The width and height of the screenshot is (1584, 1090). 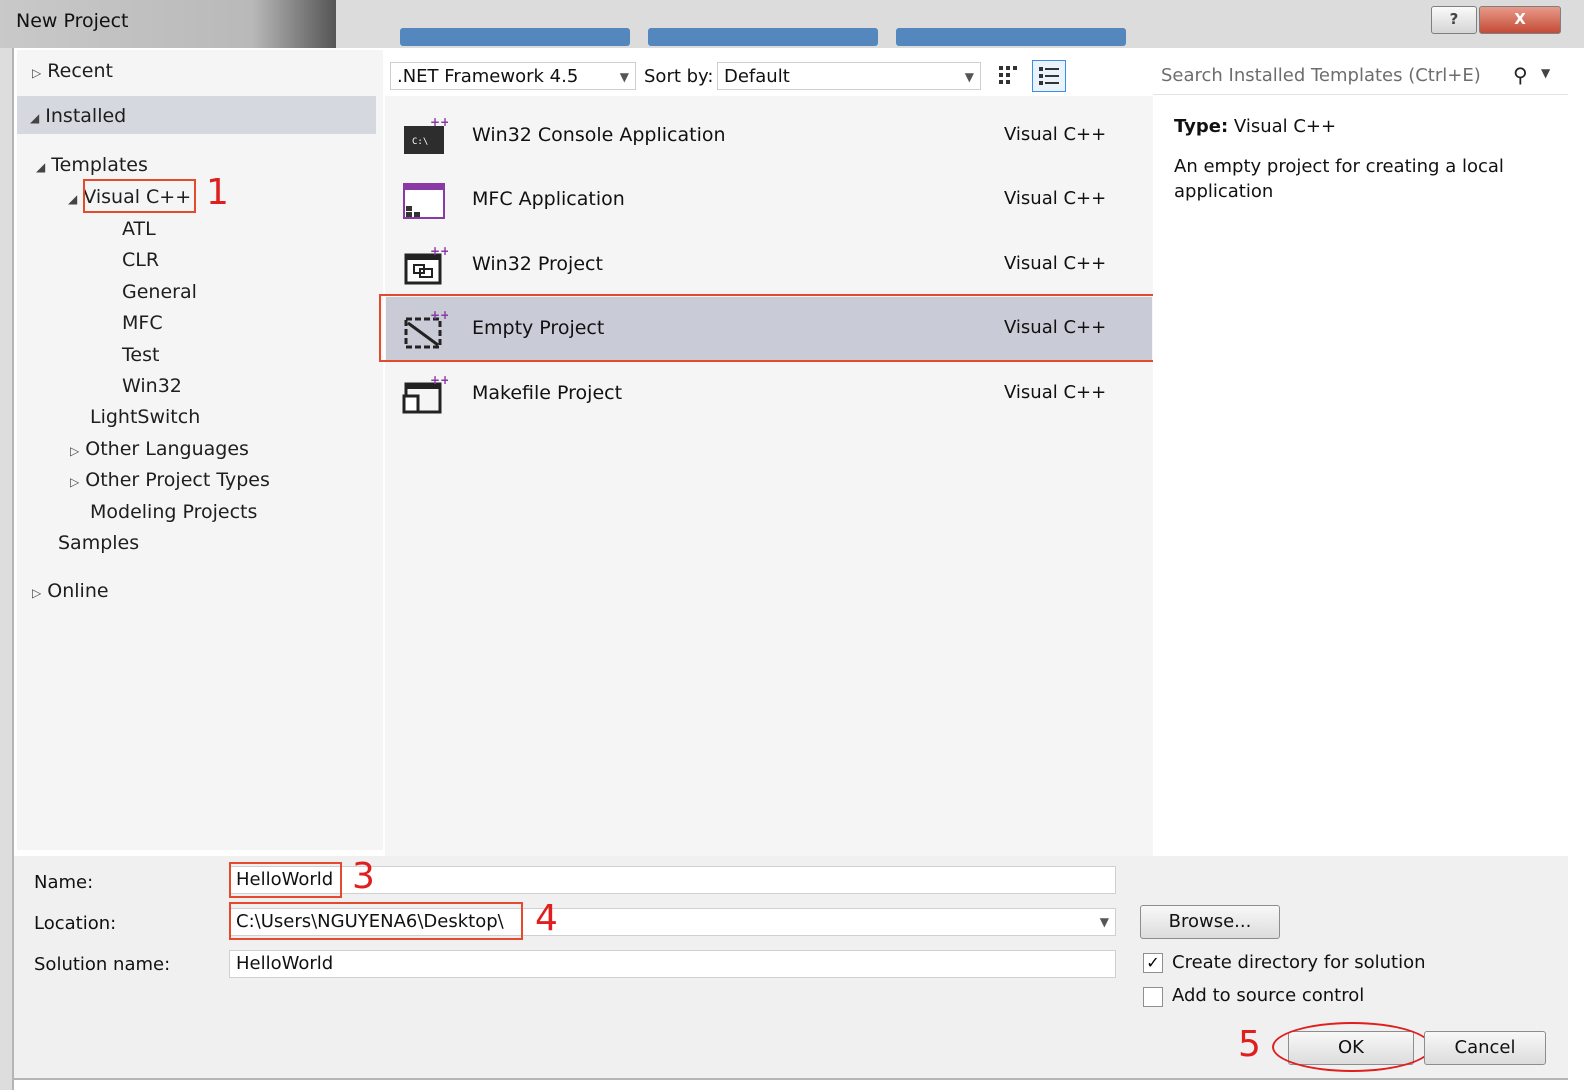 I want to click on location-label: Location:, so click(x=75, y=923).